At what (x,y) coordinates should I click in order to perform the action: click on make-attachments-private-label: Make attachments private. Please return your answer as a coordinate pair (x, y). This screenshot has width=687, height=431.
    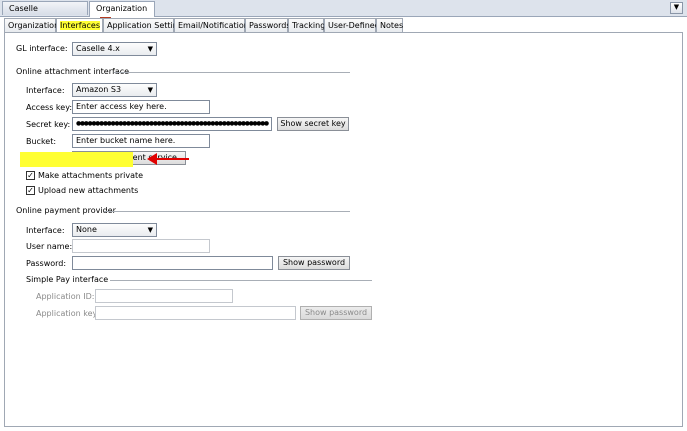
    Looking at the image, I should click on (91, 175).